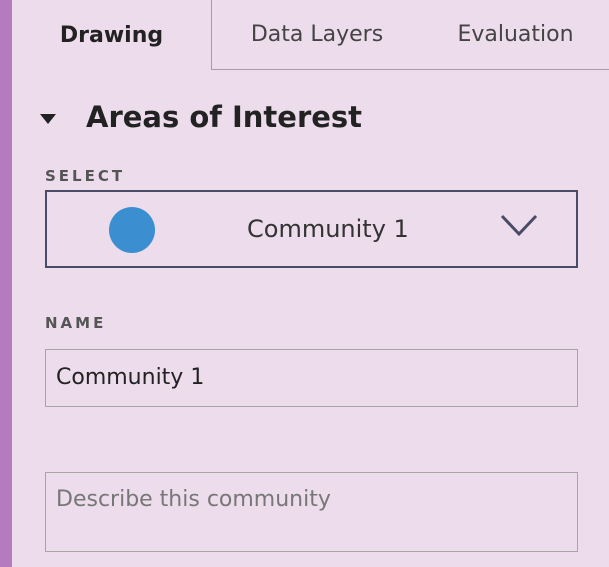  What do you see at coordinates (76, 323) in the screenshot?
I see `name-label: NAME` at bounding box center [76, 323].